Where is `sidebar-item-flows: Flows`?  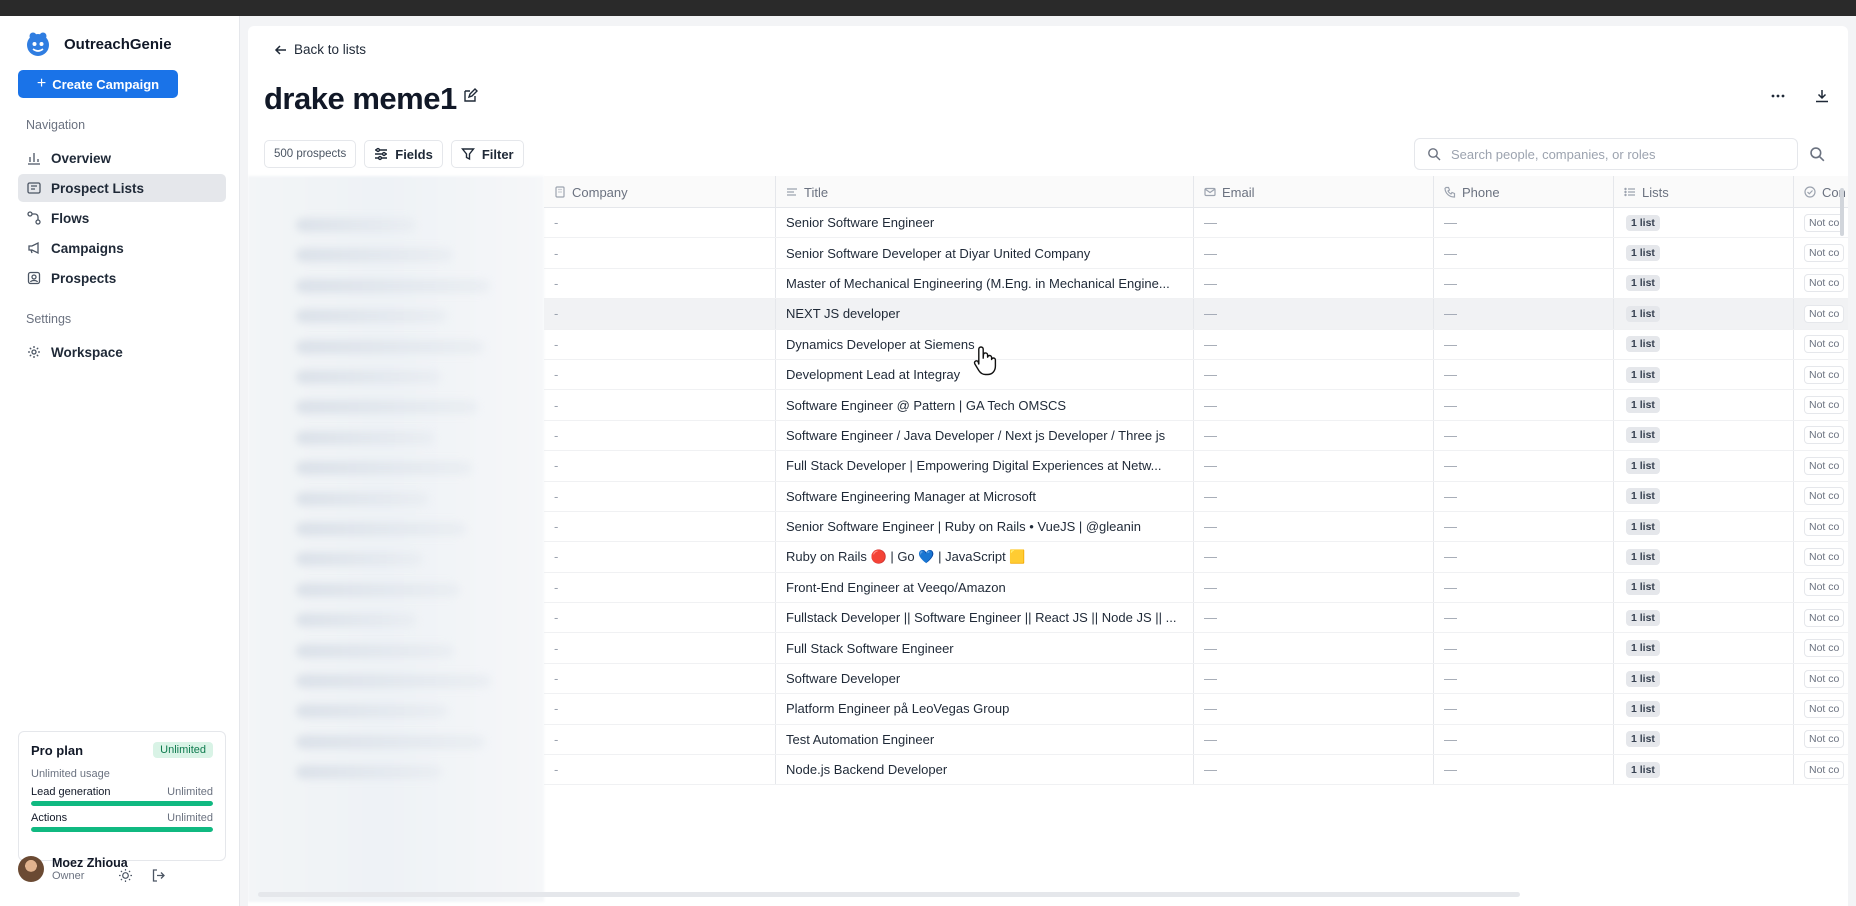 sidebar-item-flows: Flows is located at coordinates (122, 218).